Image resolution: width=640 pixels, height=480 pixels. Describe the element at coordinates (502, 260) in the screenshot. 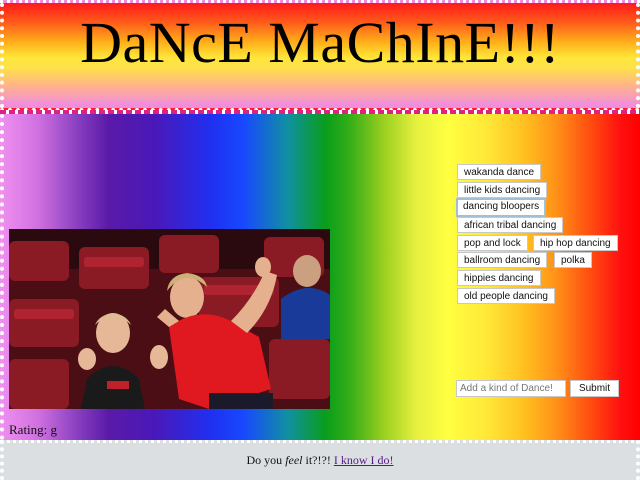

I see `dance-button-ballroom-dancing: ballroom dancing` at that location.